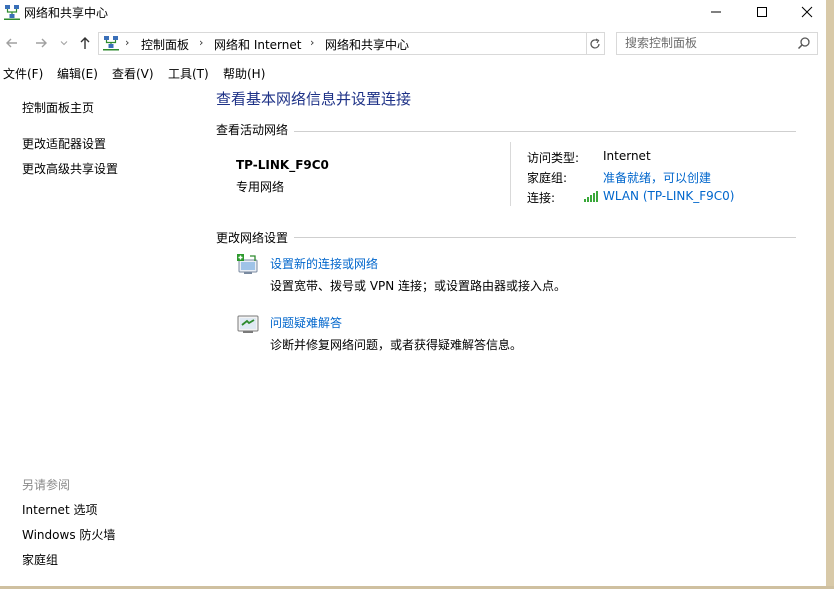 This screenshot has width=834, height=589. What do you see at coordinates (418, 286) in the screenshot?
I see `setup-new-connection-description: 设置宽带、拨号或 VPN 连接；或设置路由器或接入点。` at bounding box center [418, 286].